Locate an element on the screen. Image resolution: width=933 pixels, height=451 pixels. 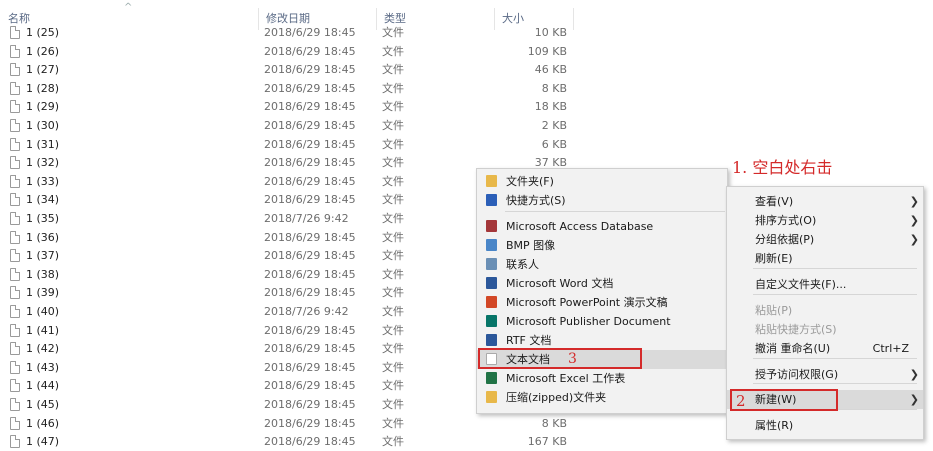
file-row: 1 (27) 2018/6/29 18:45 文件 46 KB is located at coordinates (287, 70).